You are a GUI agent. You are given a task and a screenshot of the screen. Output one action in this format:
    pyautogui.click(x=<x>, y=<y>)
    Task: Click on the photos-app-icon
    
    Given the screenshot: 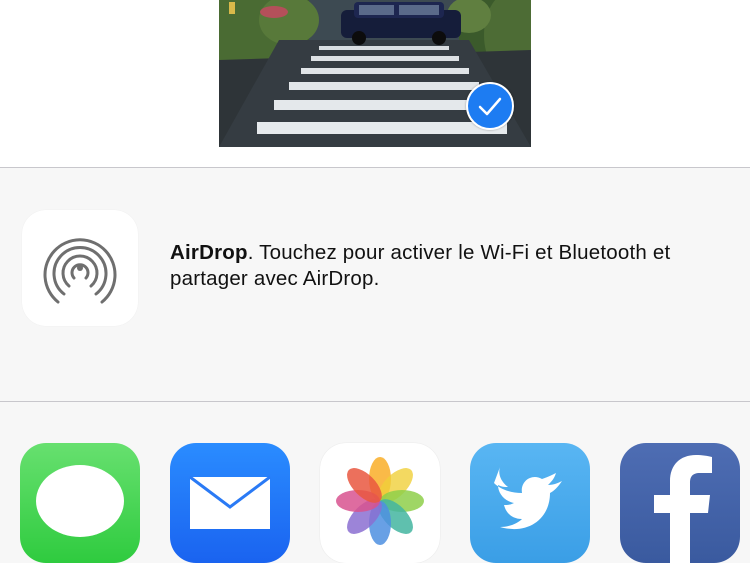 What is the action you would take?
    pyautogui.click(x=380, y=501)
    